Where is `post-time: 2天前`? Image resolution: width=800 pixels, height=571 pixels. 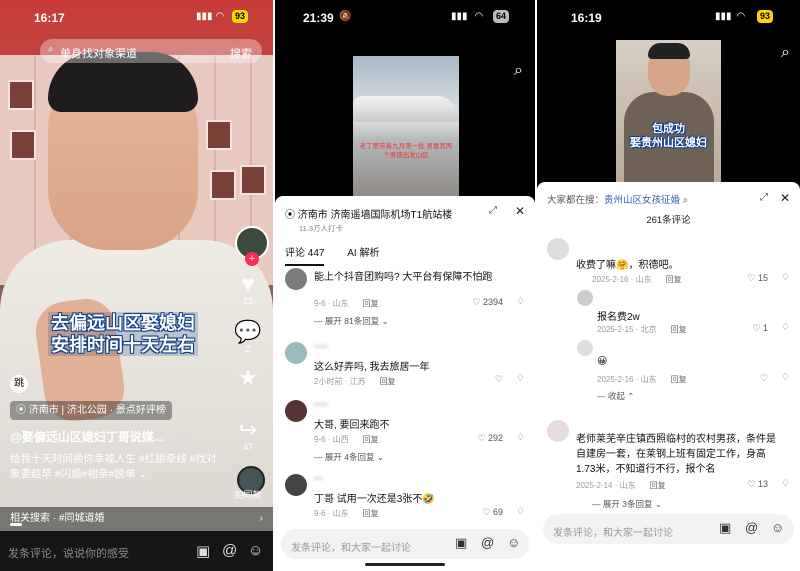 post-time: 2天前 is located at coordinates (180, 438).